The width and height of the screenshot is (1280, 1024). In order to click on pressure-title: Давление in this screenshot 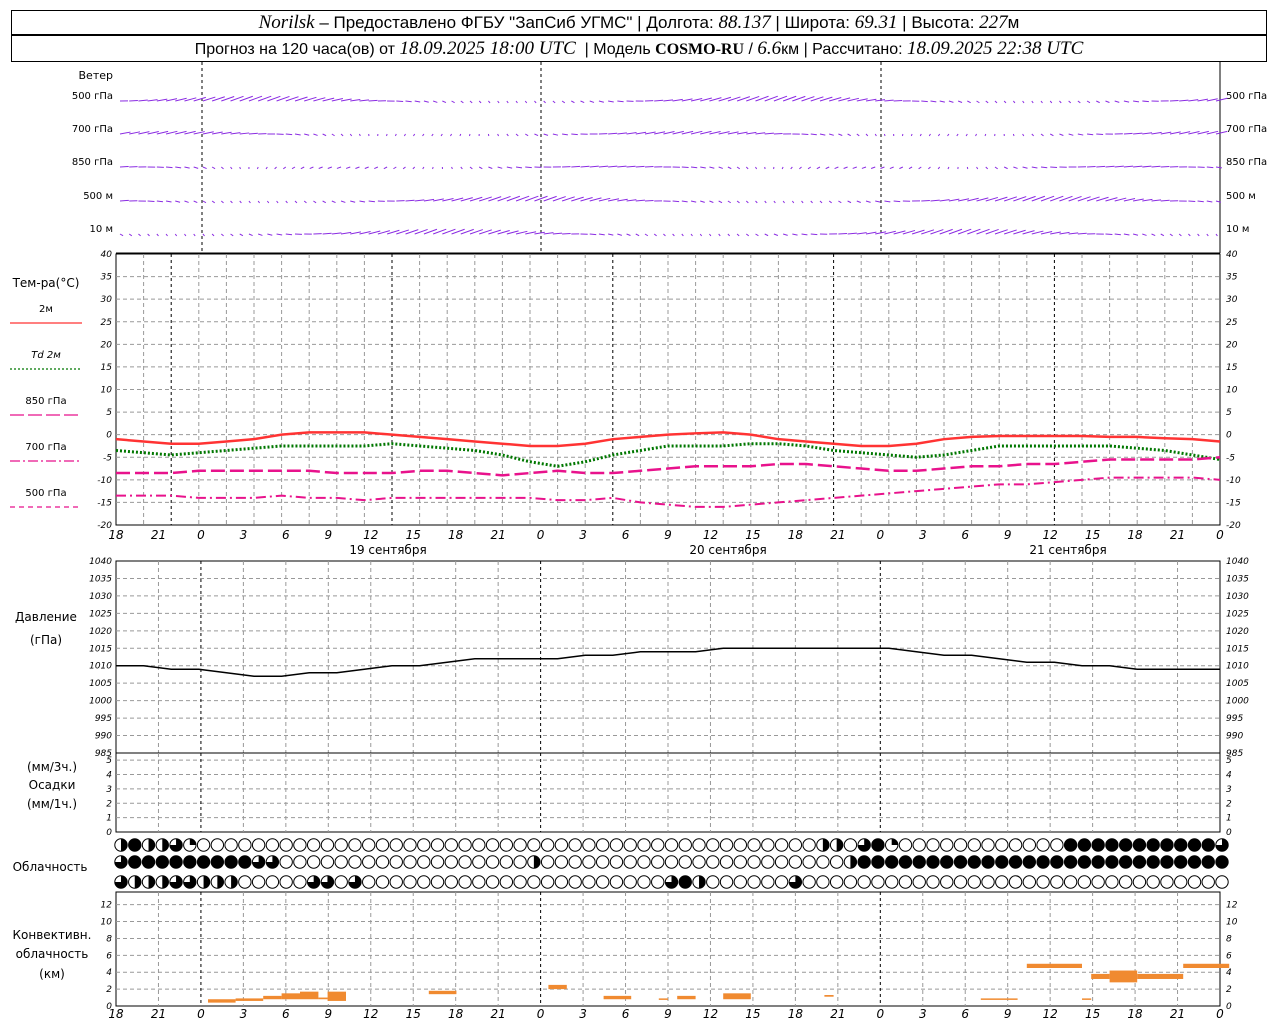, I will do `click(46, 617)`.